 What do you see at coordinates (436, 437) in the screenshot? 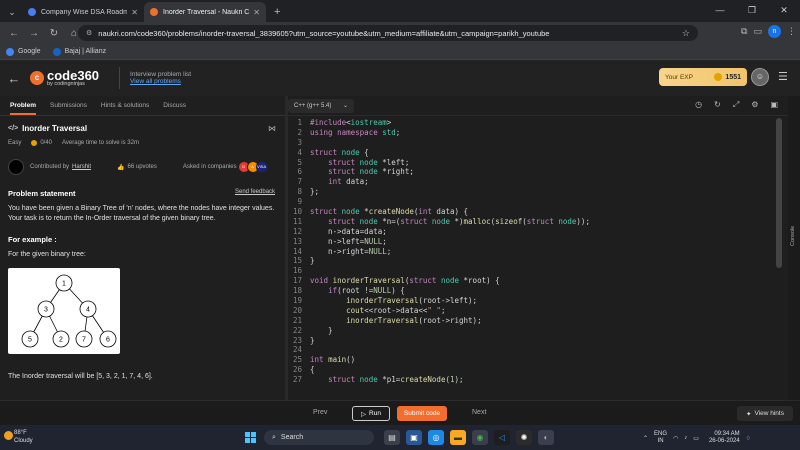
I see `browser-icon: ◎` at bounding box center [436, 437].